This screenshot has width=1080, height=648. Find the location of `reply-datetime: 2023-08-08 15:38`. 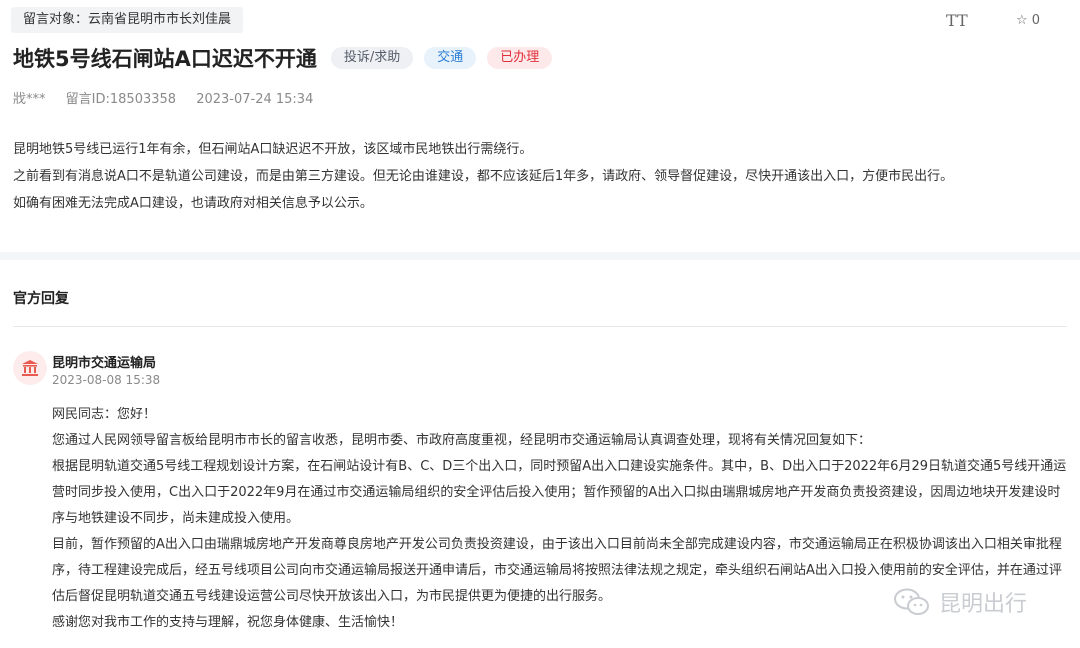

reply-datetime: 2023-08-08 15:38 is located at coordinates (106, 380).